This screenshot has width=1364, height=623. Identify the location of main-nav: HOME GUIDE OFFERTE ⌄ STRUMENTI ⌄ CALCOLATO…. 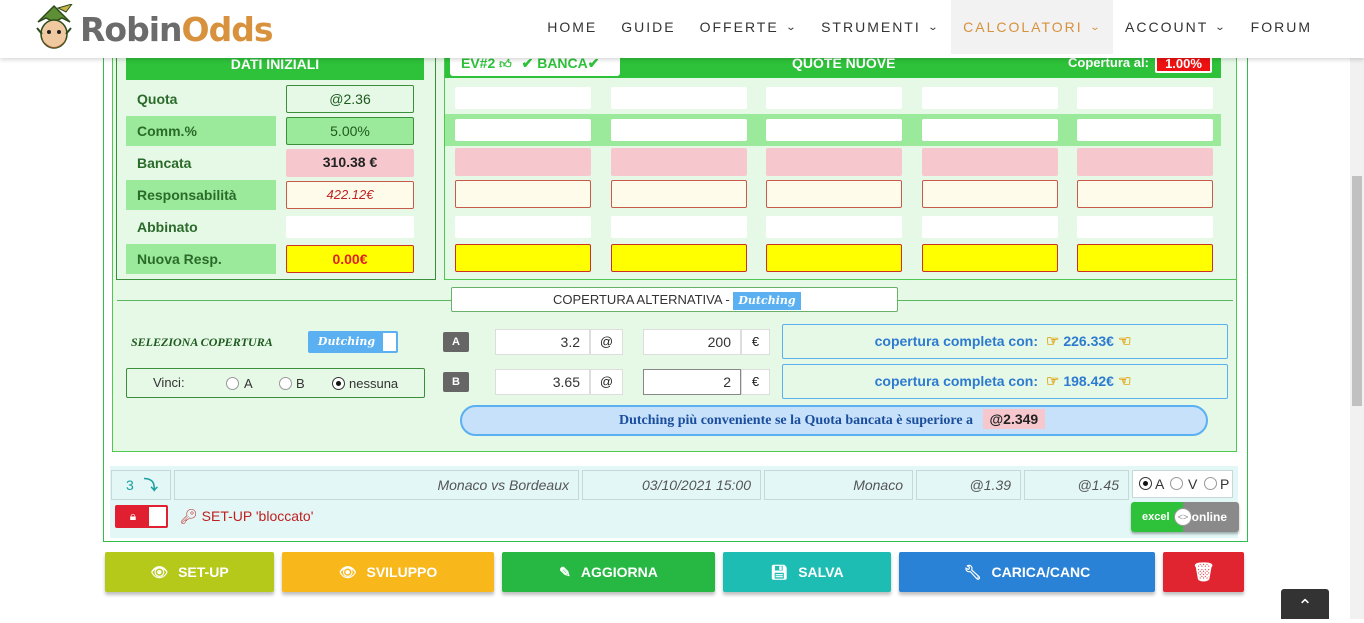
(929, 27).